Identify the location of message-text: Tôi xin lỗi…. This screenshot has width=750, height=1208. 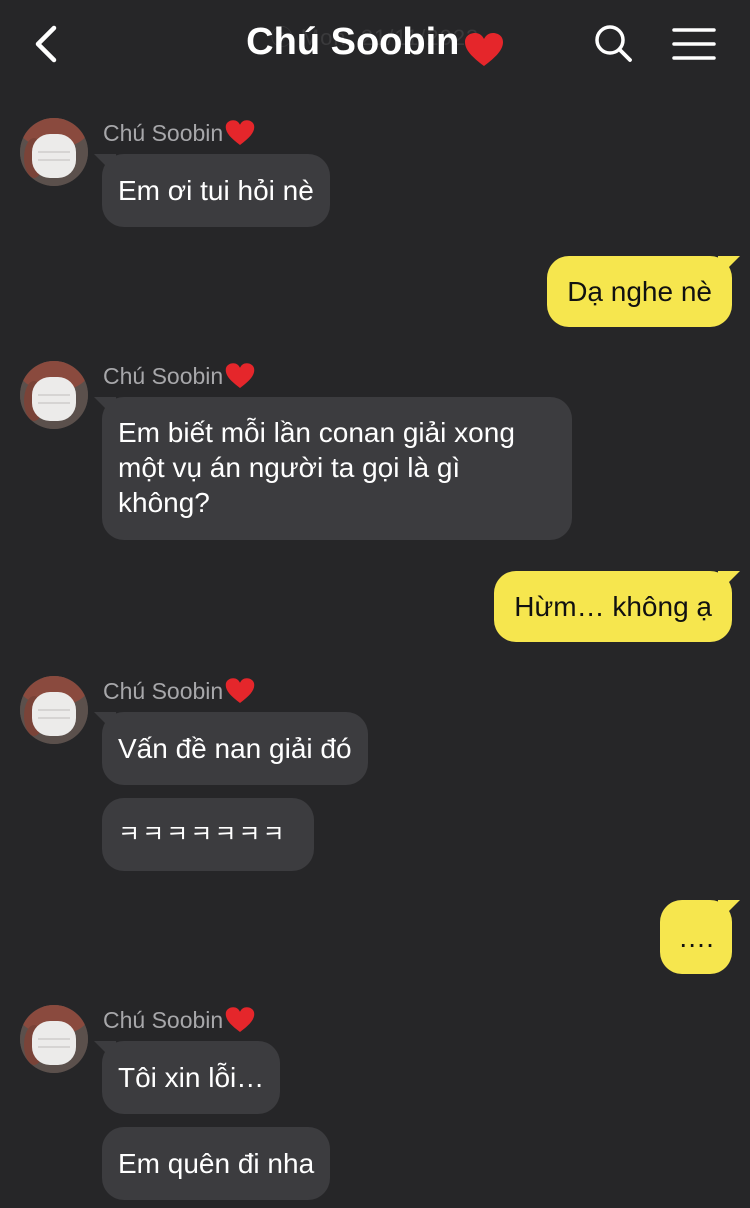
(191, 1077).